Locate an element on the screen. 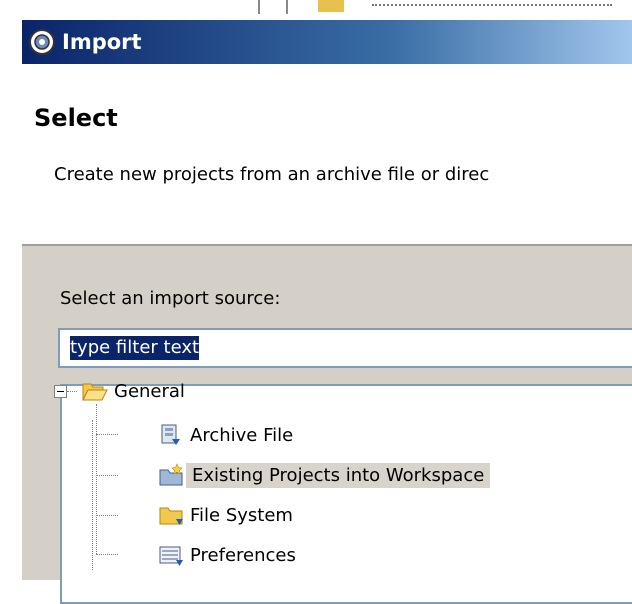 Image resolution: width=632 pixels, height=604 pixels. dialog-title: Import is located at coordinates (102, 42).